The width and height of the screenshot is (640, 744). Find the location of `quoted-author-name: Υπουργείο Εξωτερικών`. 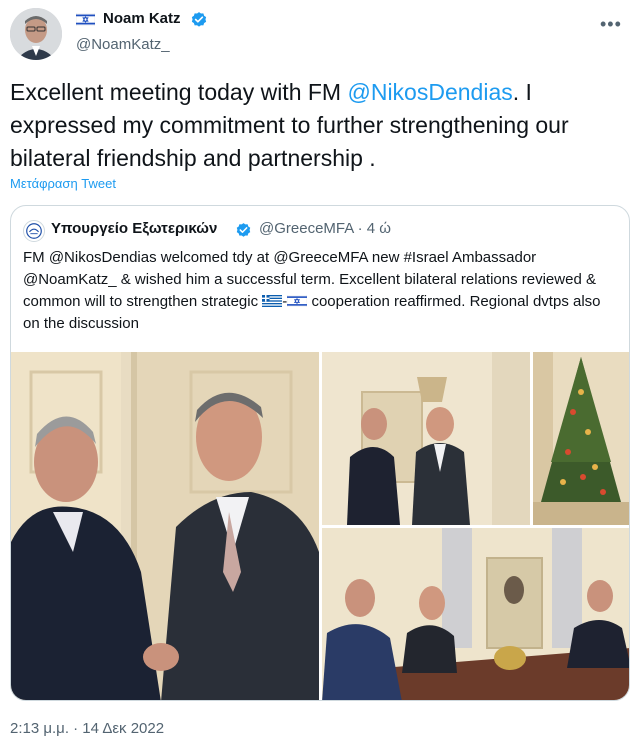

quoted-author-name: Υπουργείο Εξωτερικών is located at coordinates (134, 228).